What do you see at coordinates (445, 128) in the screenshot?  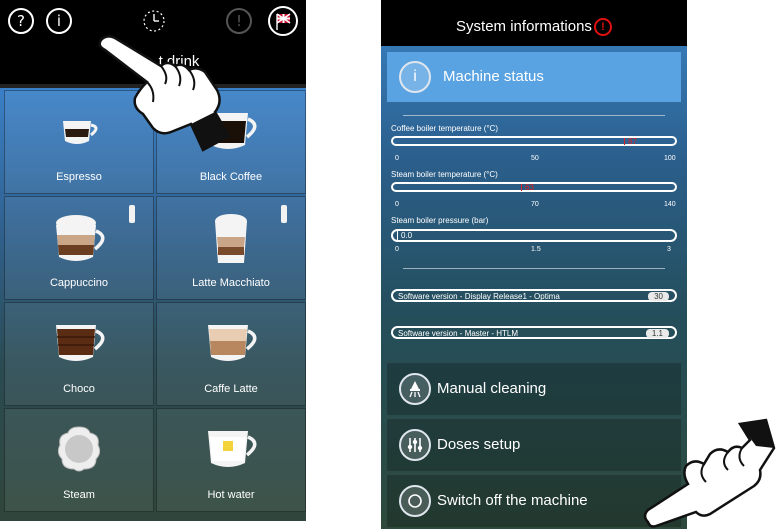 I see `gauge-label: Coffee boiler temperature (°C)` at bounding box center [445, 128].